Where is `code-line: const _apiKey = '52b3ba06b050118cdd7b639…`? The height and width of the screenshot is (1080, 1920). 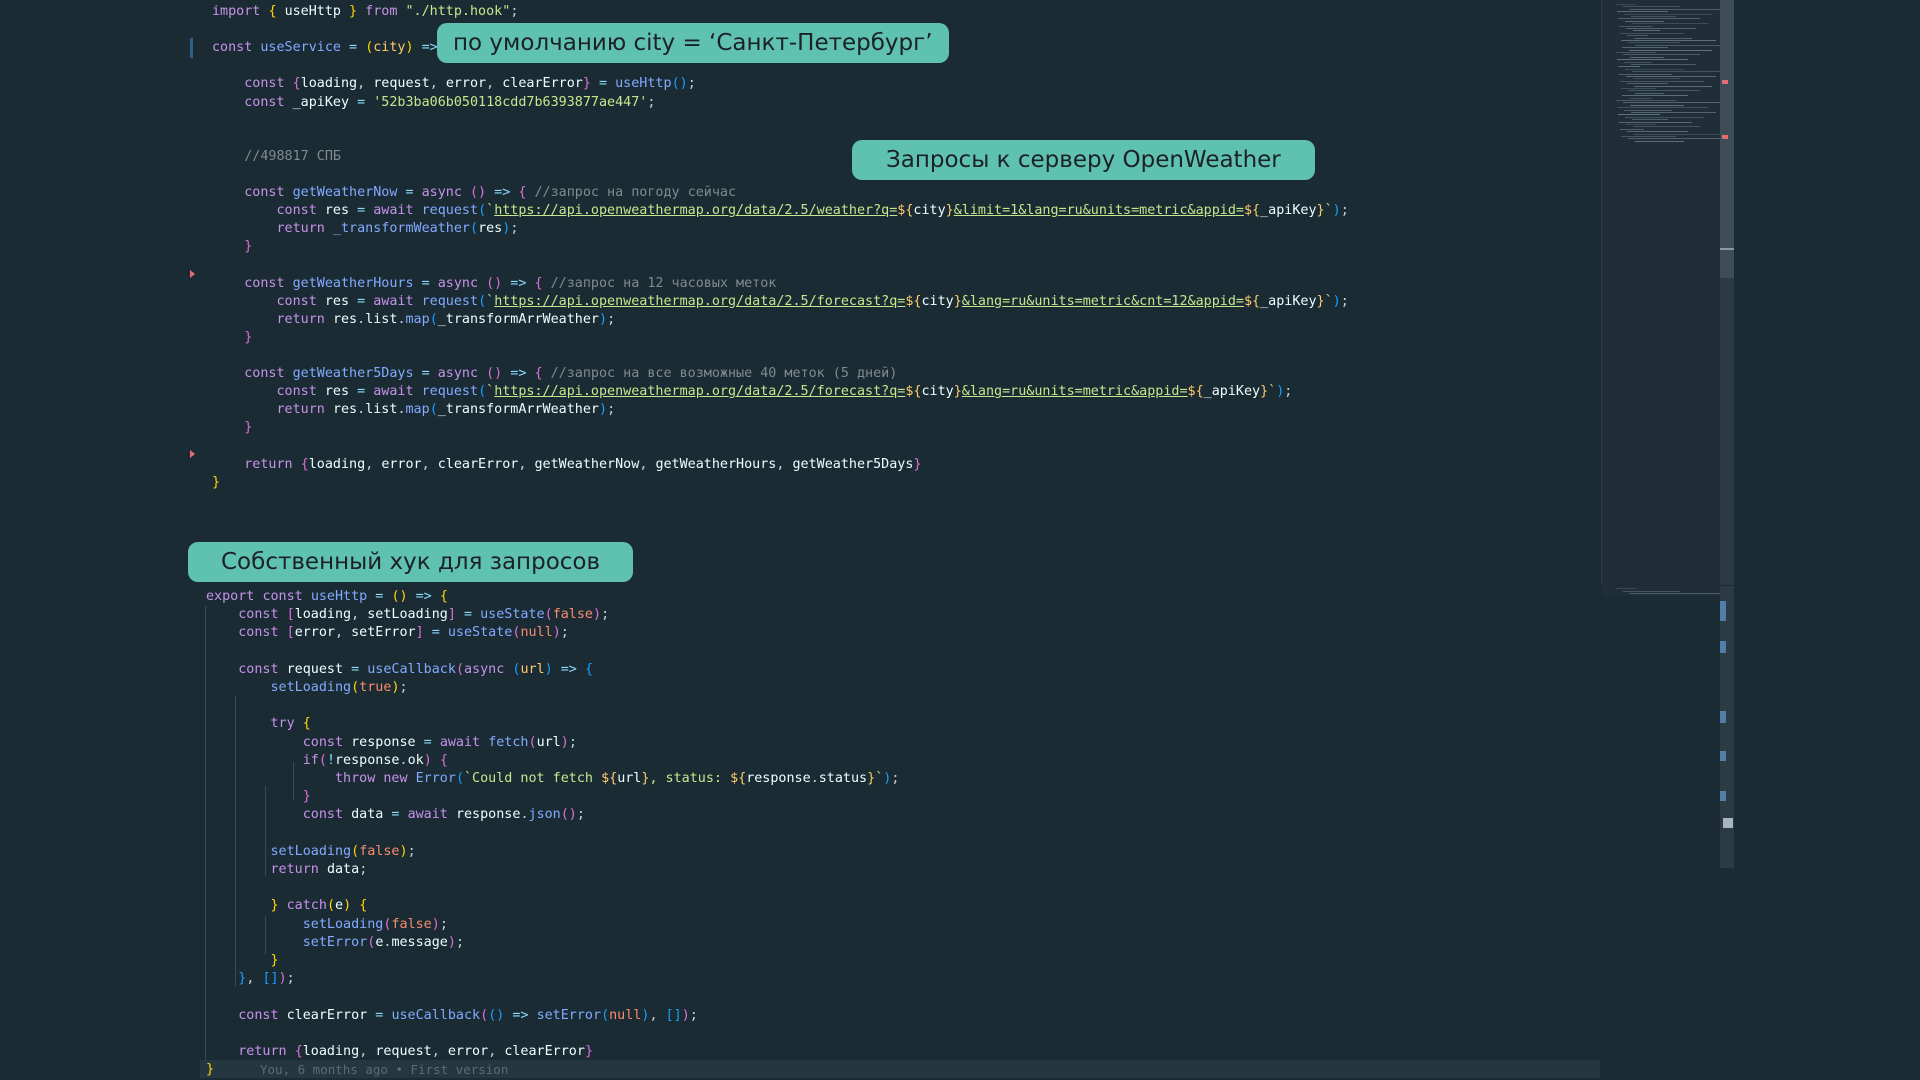 code-line: const _apiKey = '52b3ba06b050118cdd7b639… is located at coordinates (433, 103).